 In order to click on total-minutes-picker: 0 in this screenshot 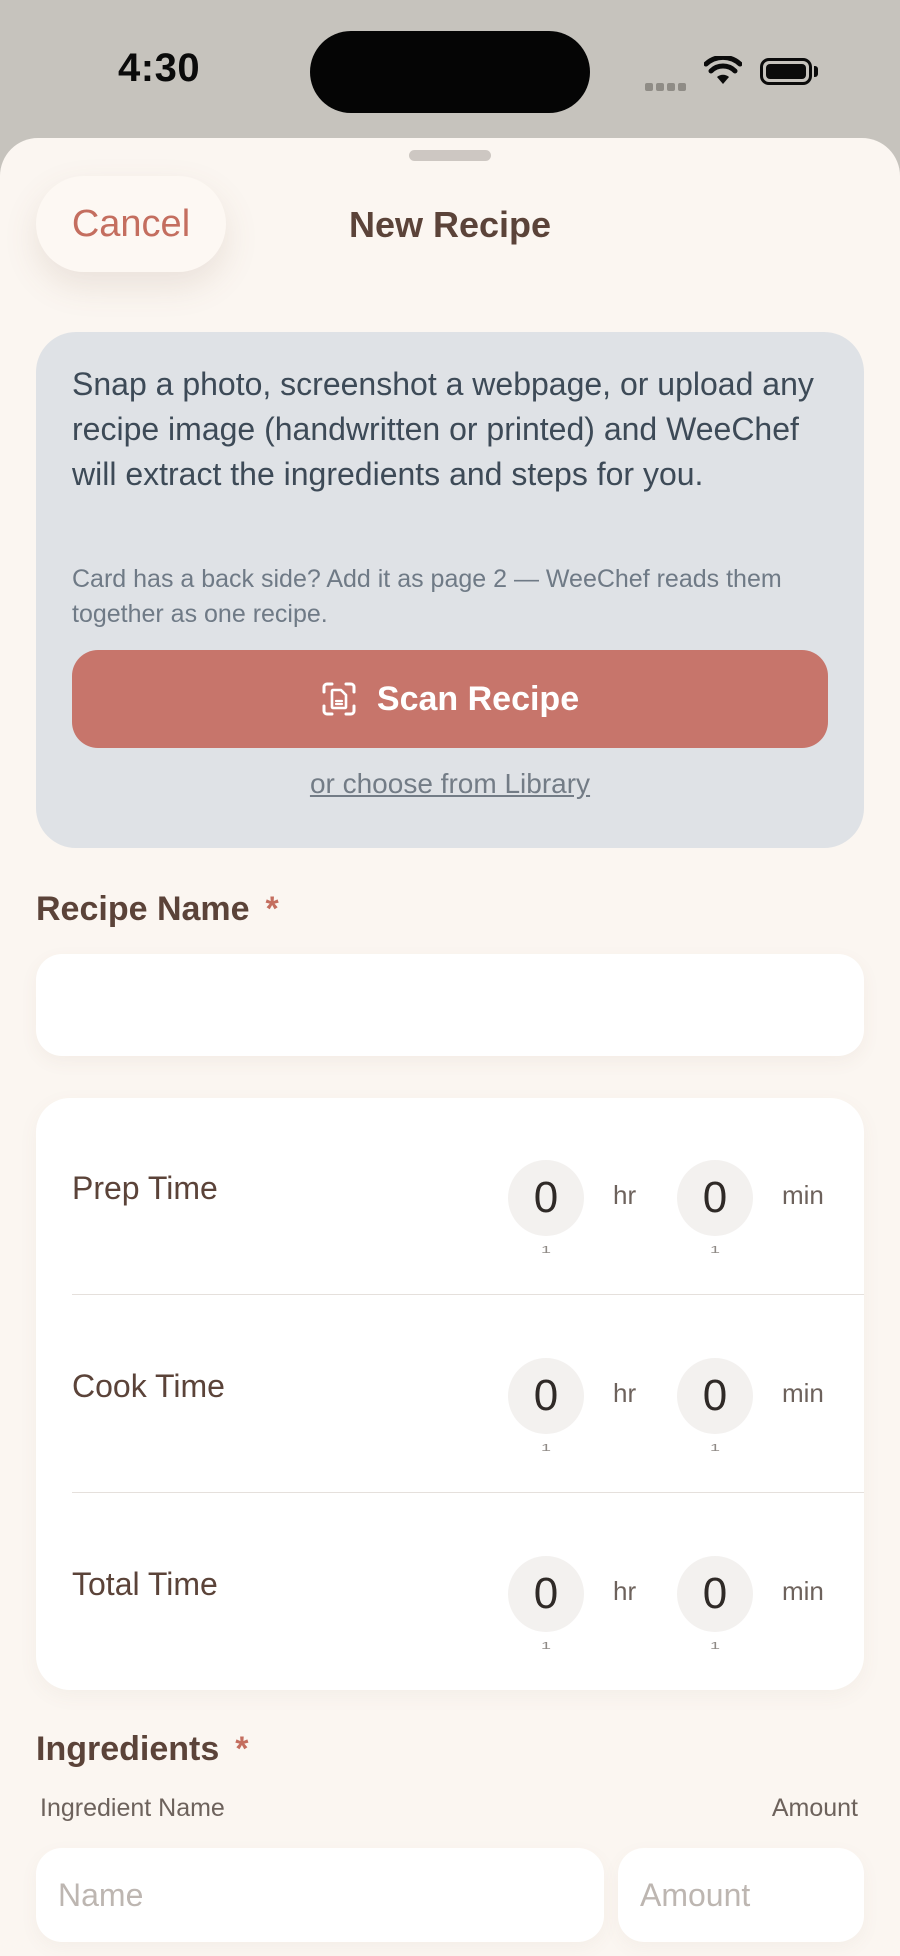, I will do `click(715, 1594)`.